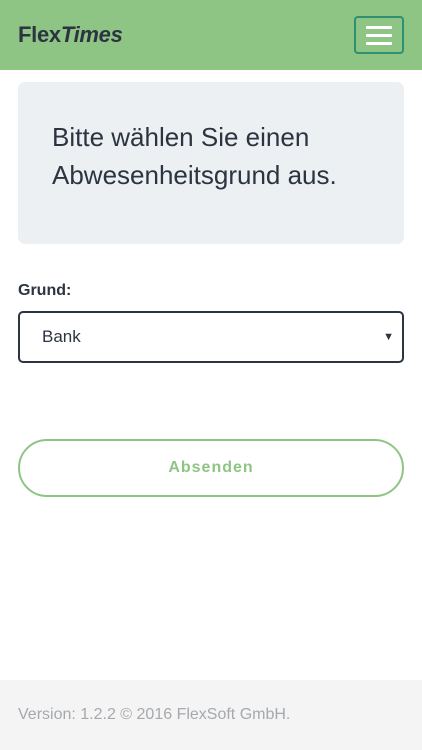 The width and height of the screenshot is (422, 750). I want to click on submit-button: Absenden, so click(211, 468).